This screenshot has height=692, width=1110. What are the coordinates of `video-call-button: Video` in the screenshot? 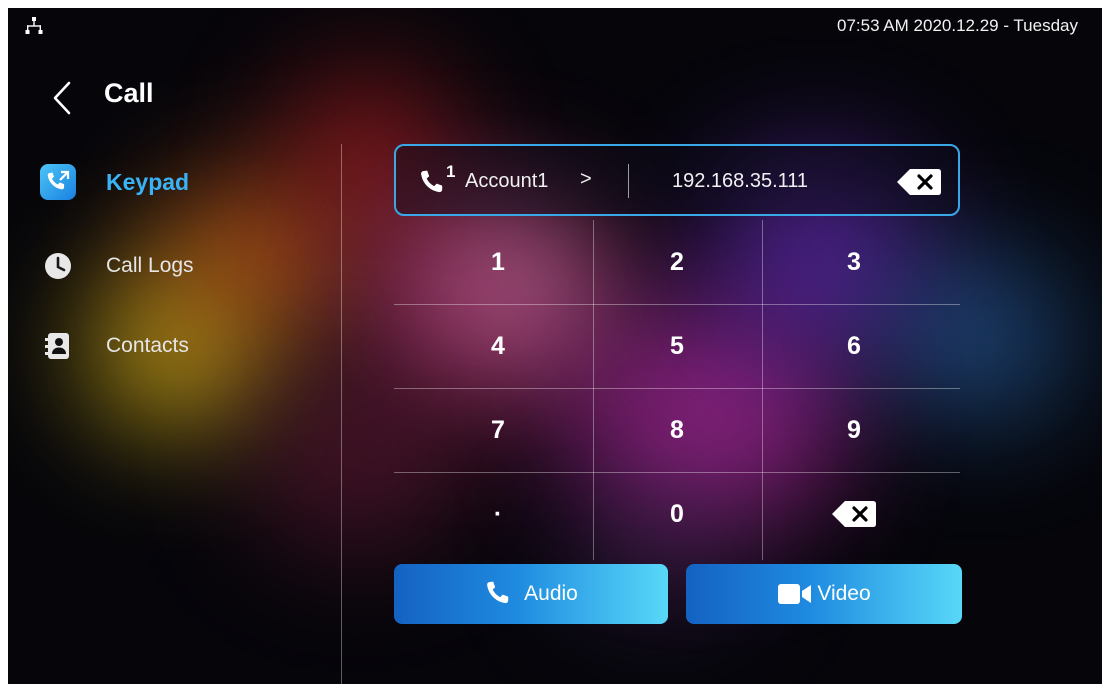 It's located at (824, 594).